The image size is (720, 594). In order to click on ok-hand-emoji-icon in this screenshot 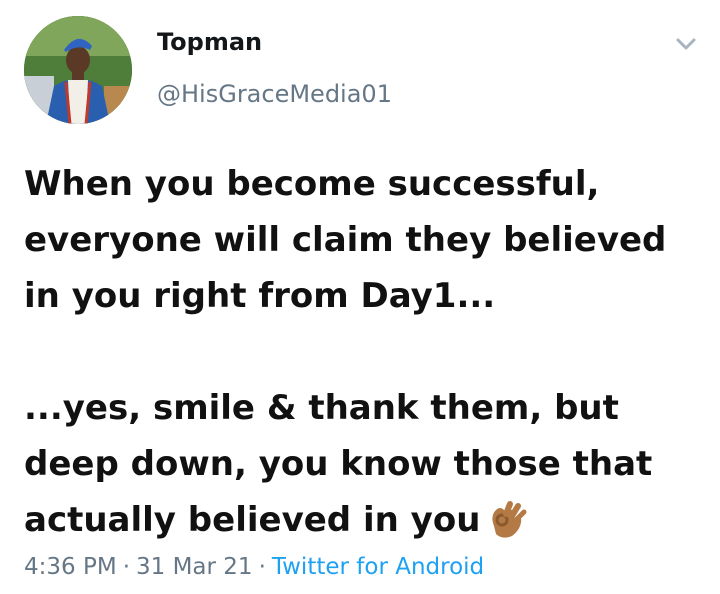, I will do `click(506, 518)`.